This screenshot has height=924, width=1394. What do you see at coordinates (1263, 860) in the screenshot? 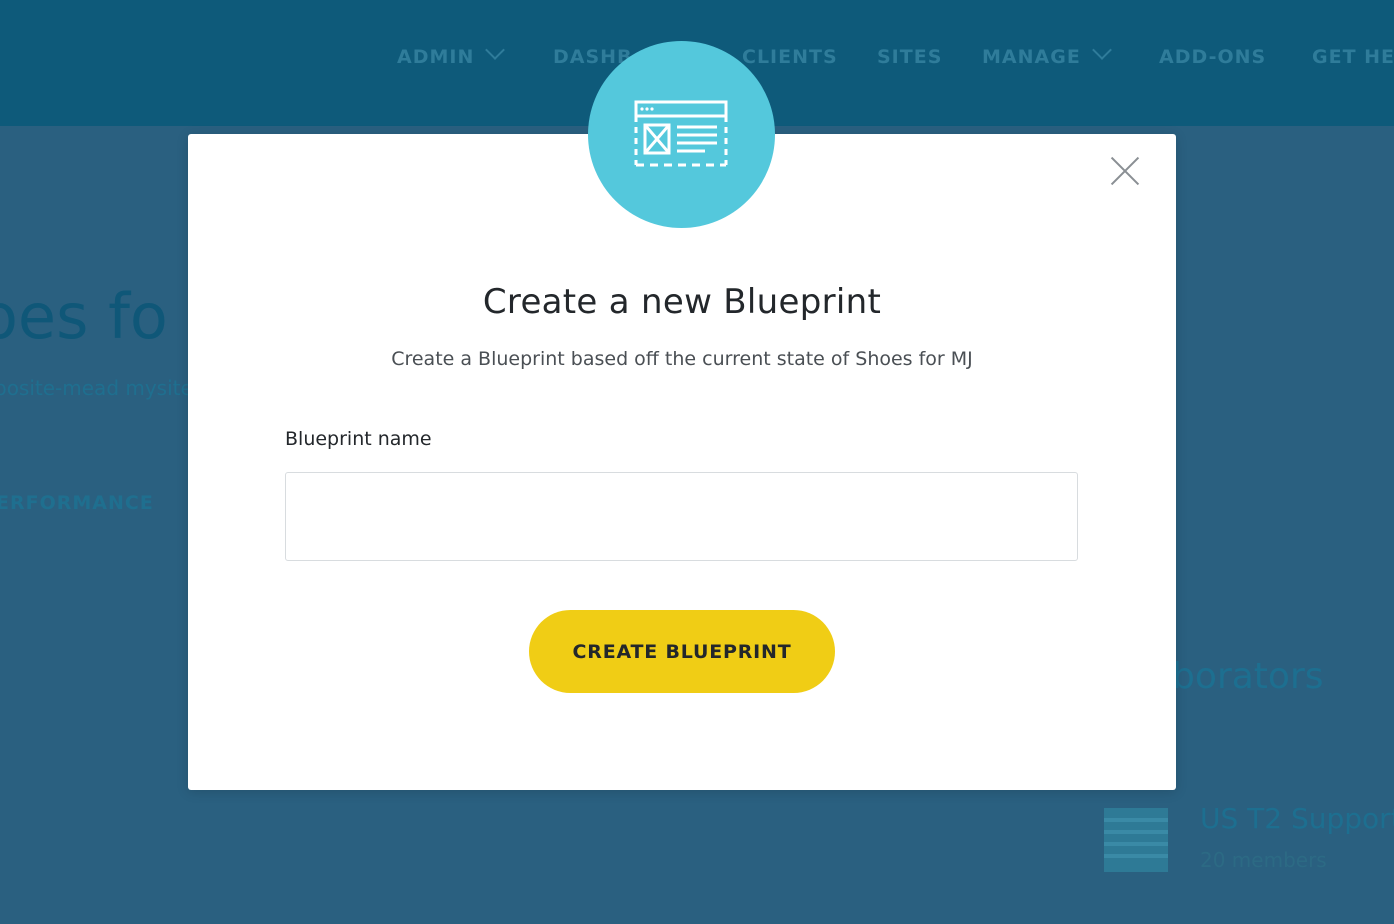
I see `team-member-count: 20 members` at bounding box center [1263, 860].